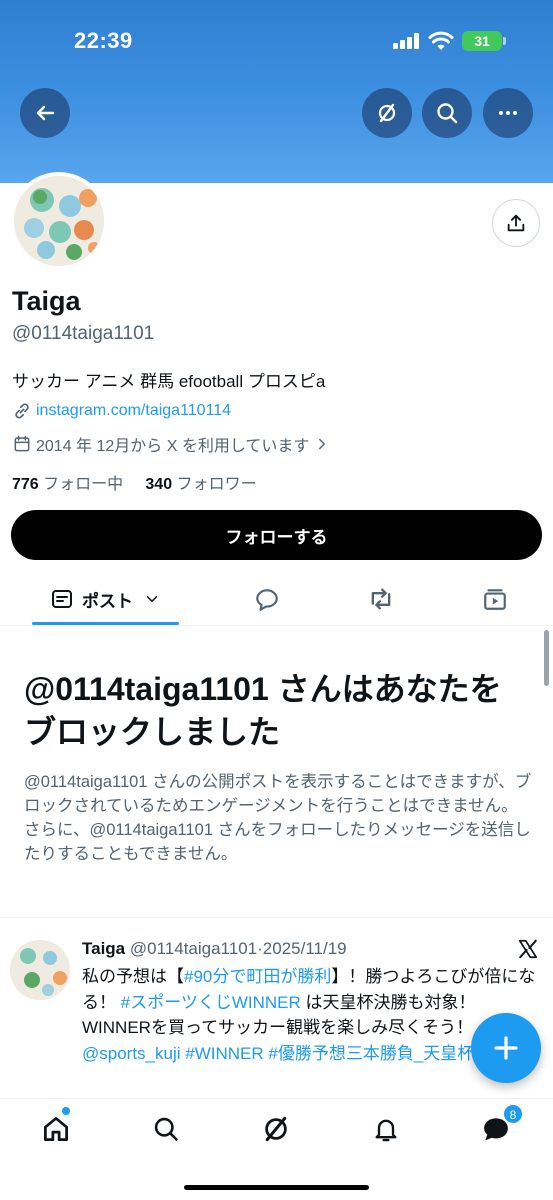  I want to click on tab-posts: ポスト, so click(105, 599).